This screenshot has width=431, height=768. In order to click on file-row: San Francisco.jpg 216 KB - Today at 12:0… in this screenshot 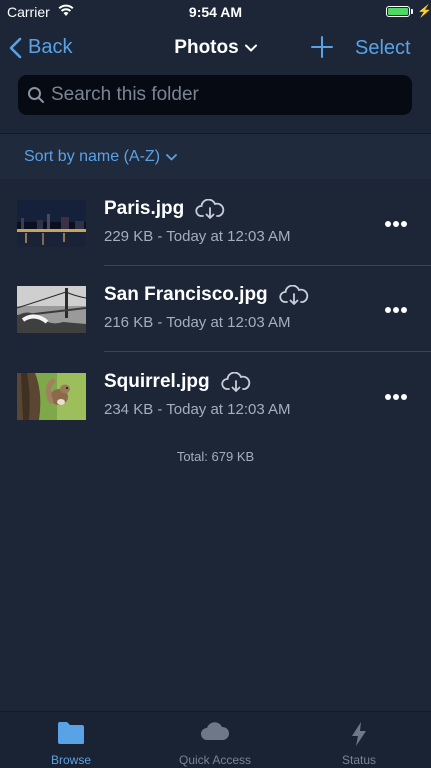, I will do `click(215, 309)`.